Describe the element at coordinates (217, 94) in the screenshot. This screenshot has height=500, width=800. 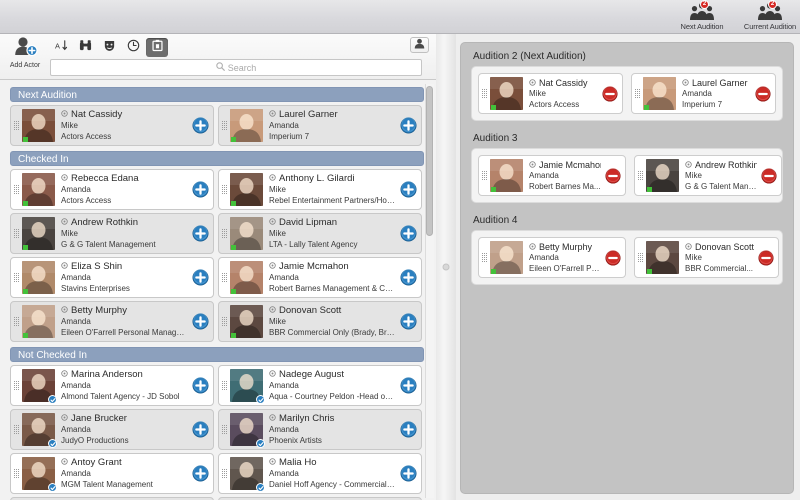
I see `section-header-0: Next Audition` at that location.